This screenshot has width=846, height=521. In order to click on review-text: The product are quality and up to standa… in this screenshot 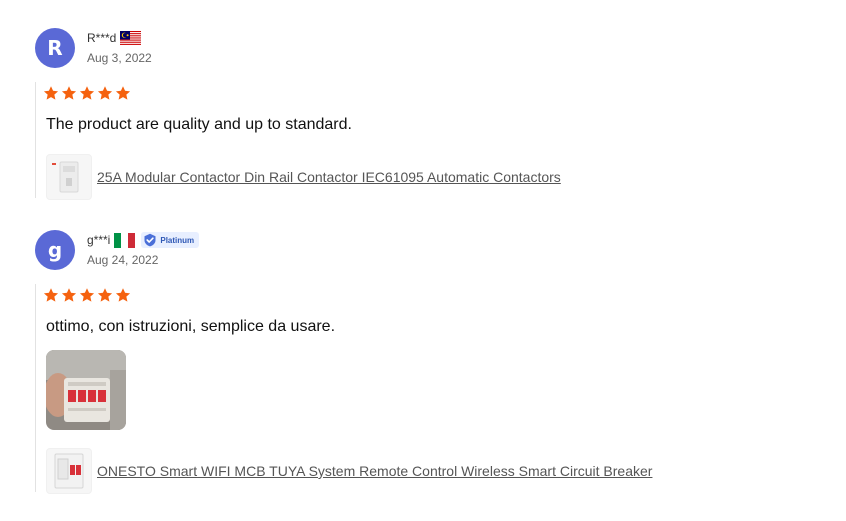, I will do `click(199, 124)`.